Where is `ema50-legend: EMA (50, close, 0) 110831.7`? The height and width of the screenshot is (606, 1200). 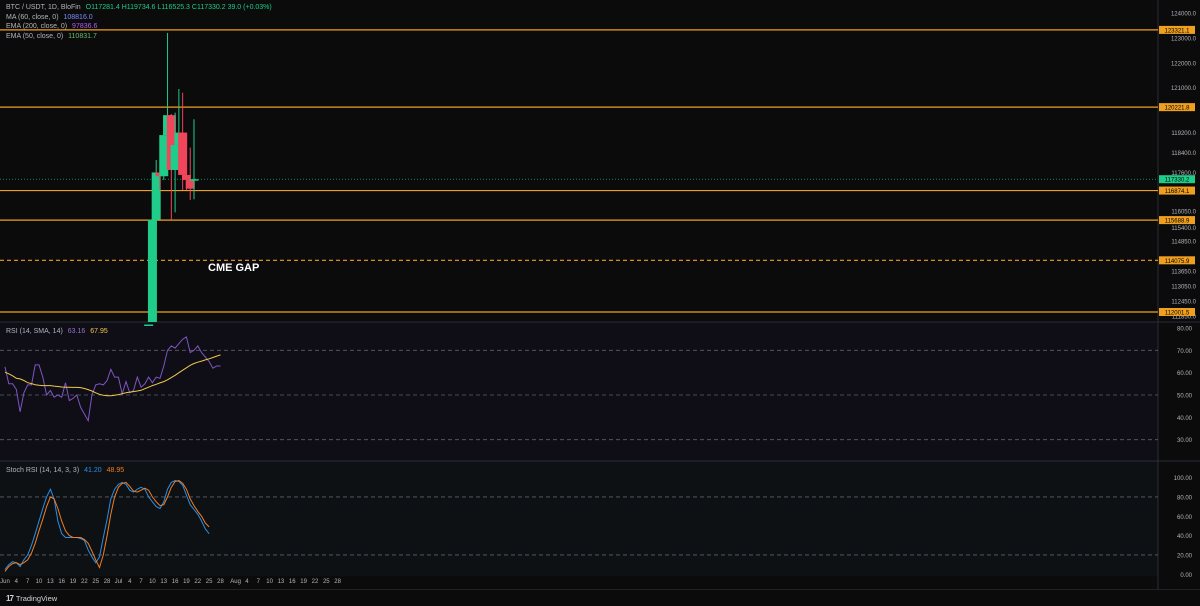
ema50-legend: EMA (50, close, 0) 110831.7 is located at coordinates (139, 37).